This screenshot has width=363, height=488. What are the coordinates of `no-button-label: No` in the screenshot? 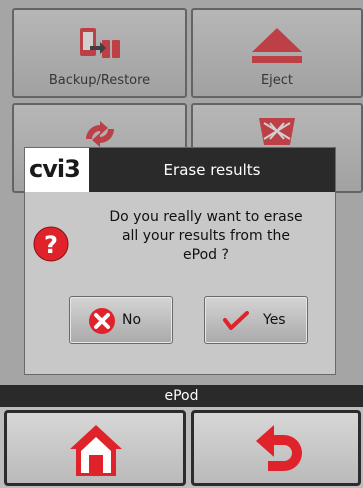 It's located at (132, 320).